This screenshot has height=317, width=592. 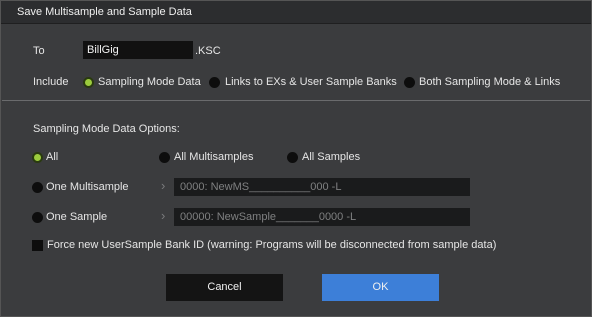 I want to click on cancel-button: Cancel, so click(x=224, y=287).